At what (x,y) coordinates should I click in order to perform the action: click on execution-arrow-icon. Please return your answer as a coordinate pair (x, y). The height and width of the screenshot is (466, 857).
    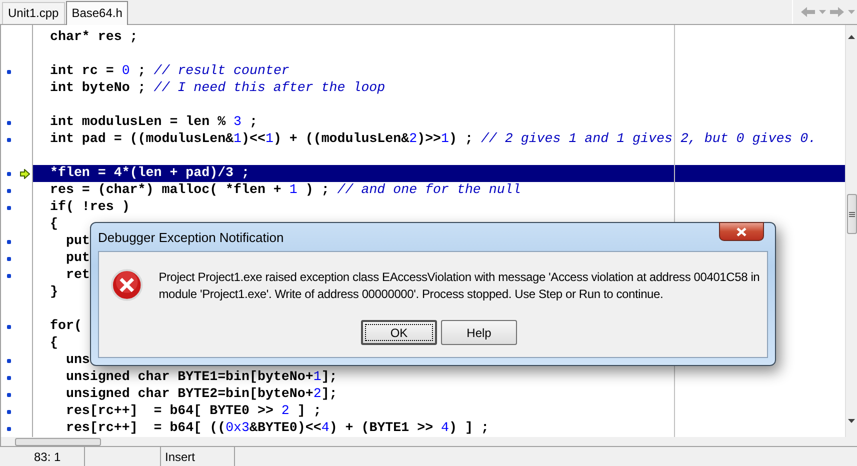
    Looking at the image, I should click on (25, 174).